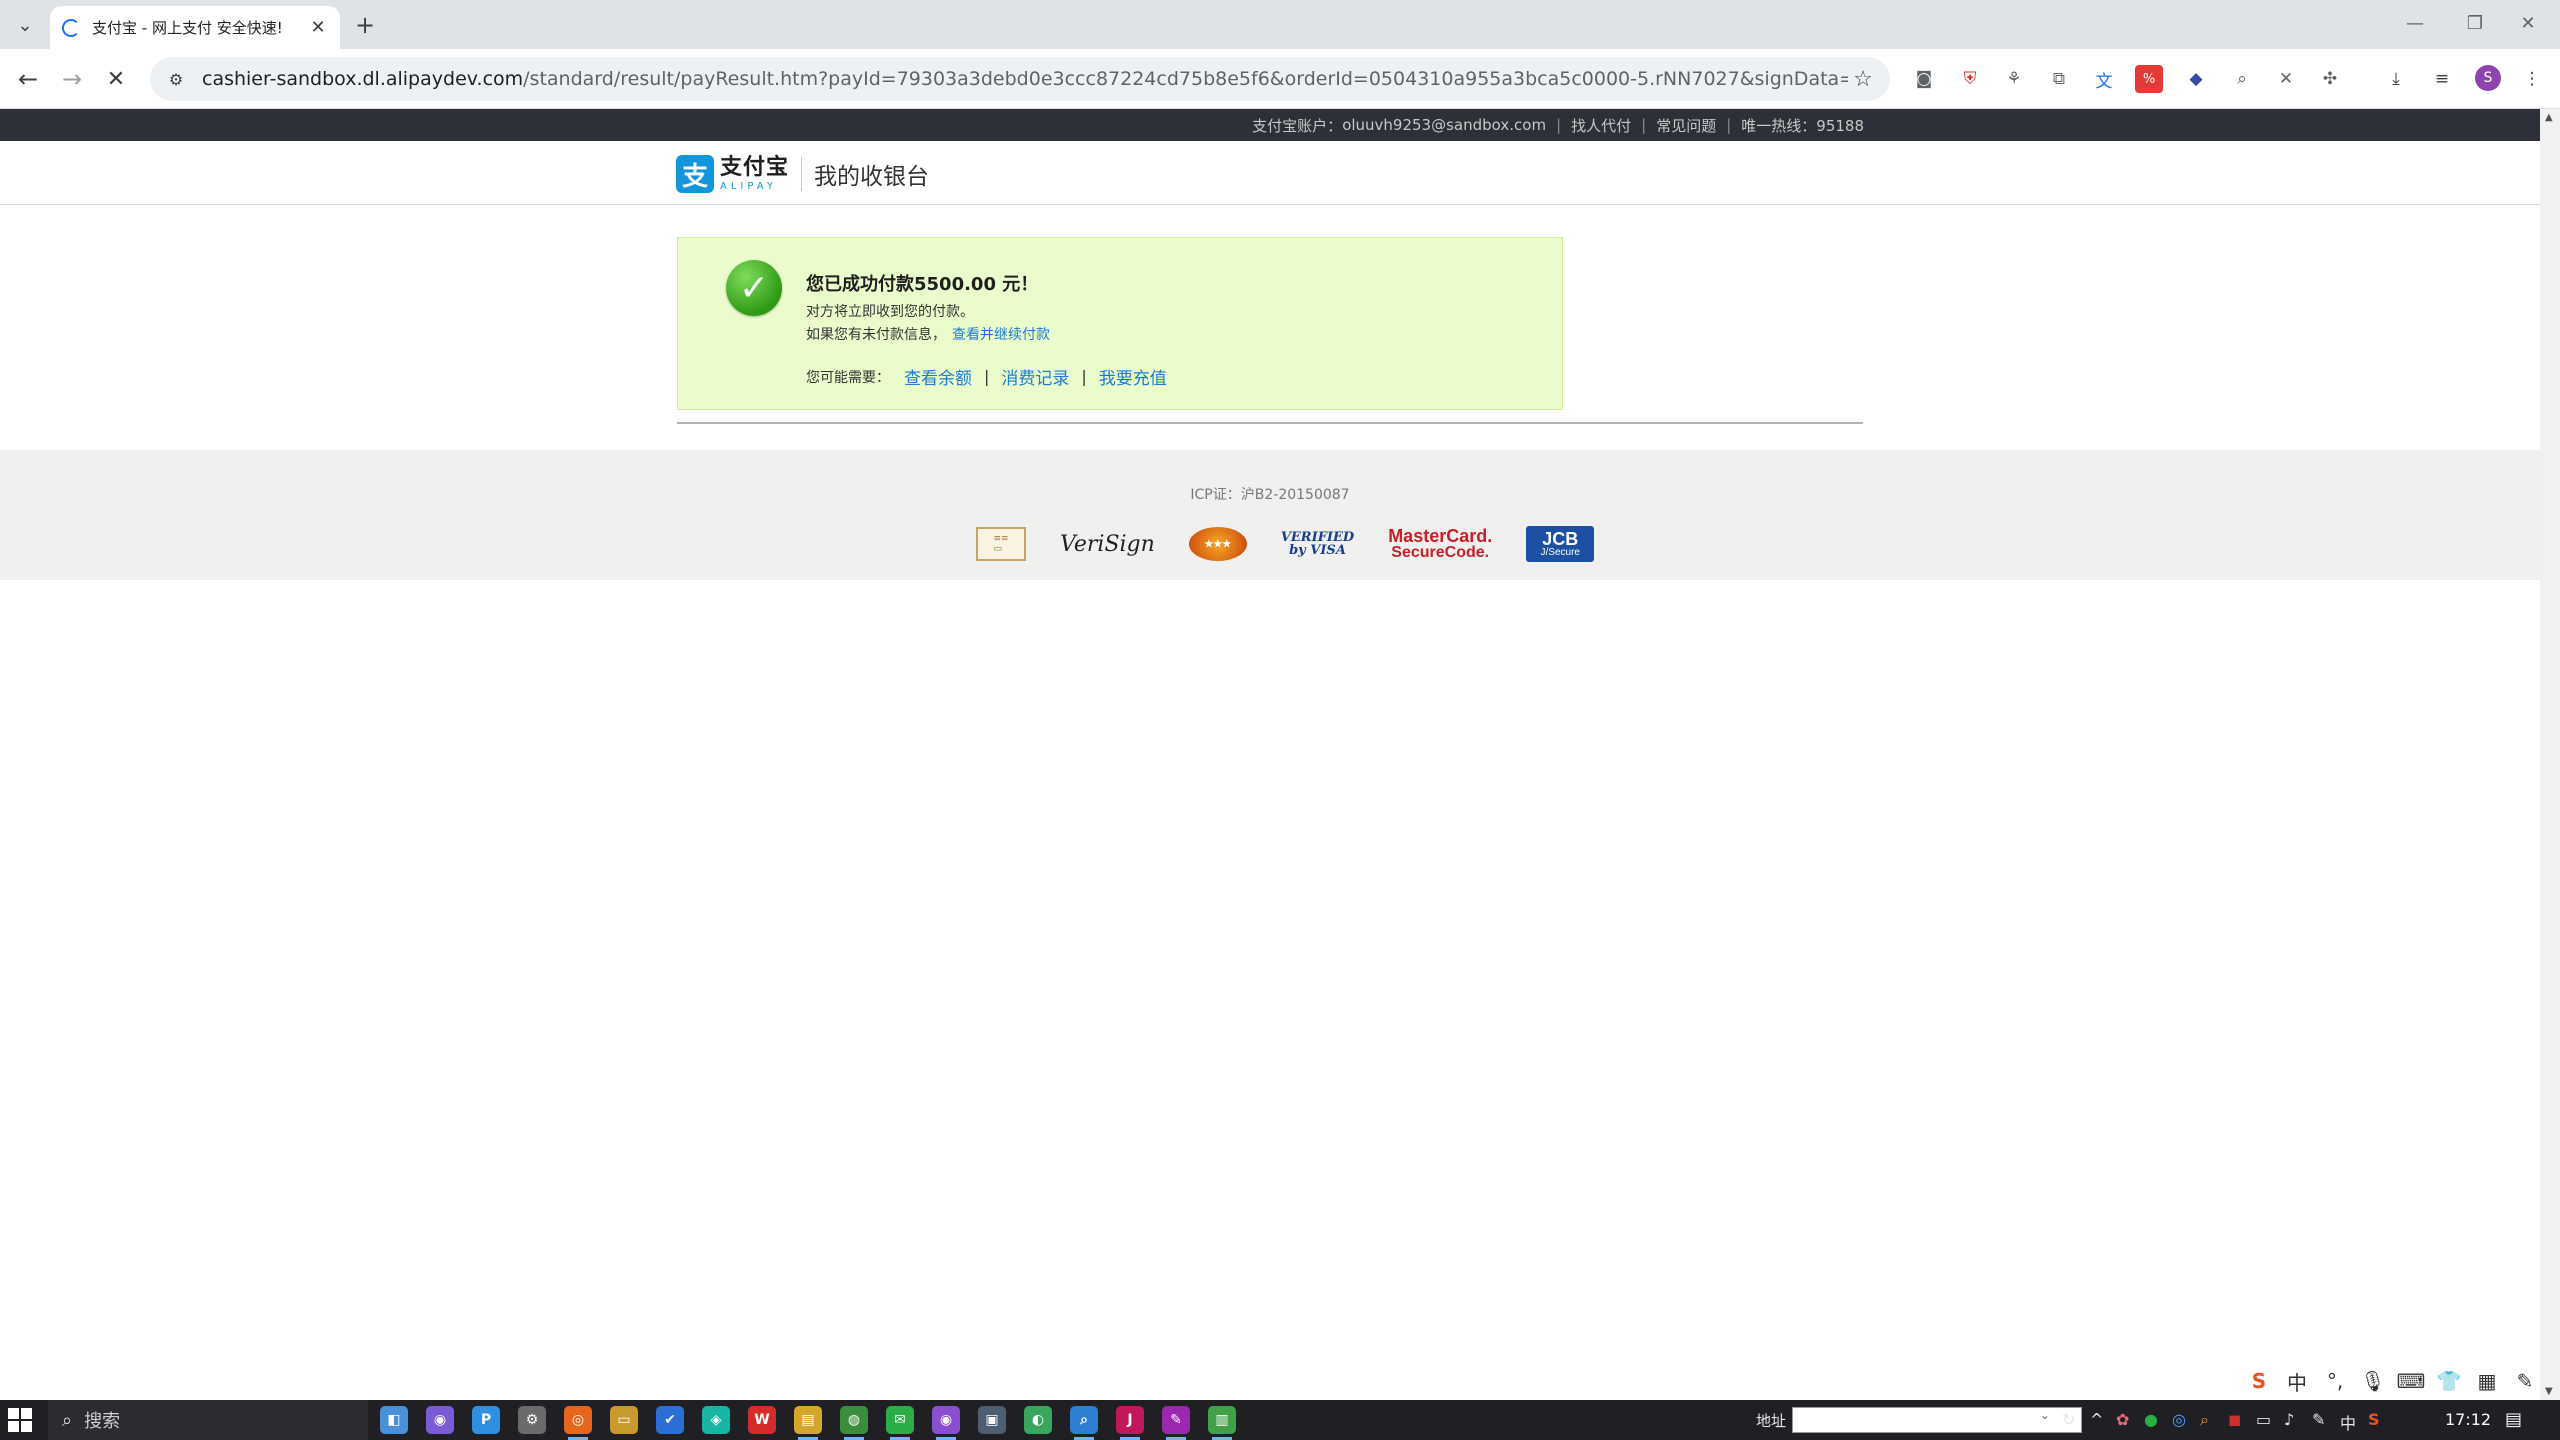  Describe the element at coordinates (2059, 79) in the screenshot. I see `copy-extension-icon: ⧉` at that location.